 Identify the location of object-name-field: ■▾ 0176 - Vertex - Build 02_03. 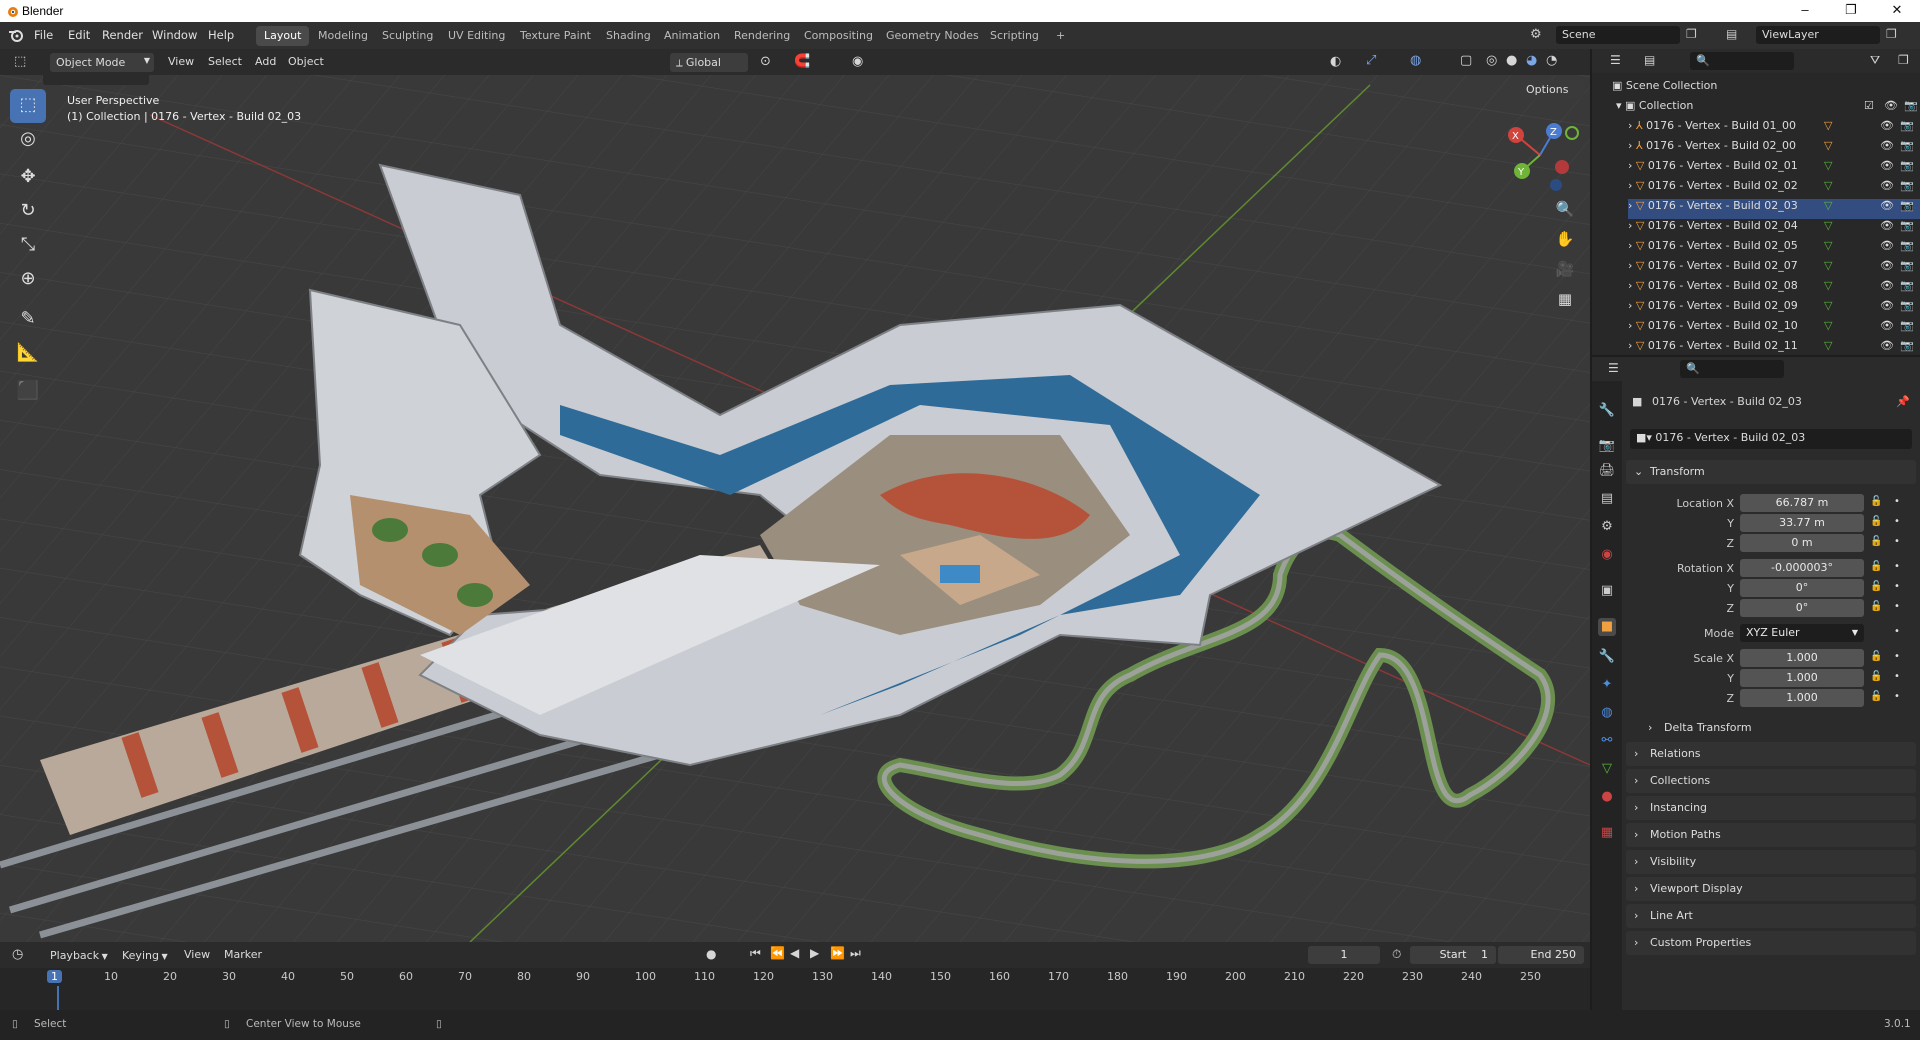
(1771, 439).